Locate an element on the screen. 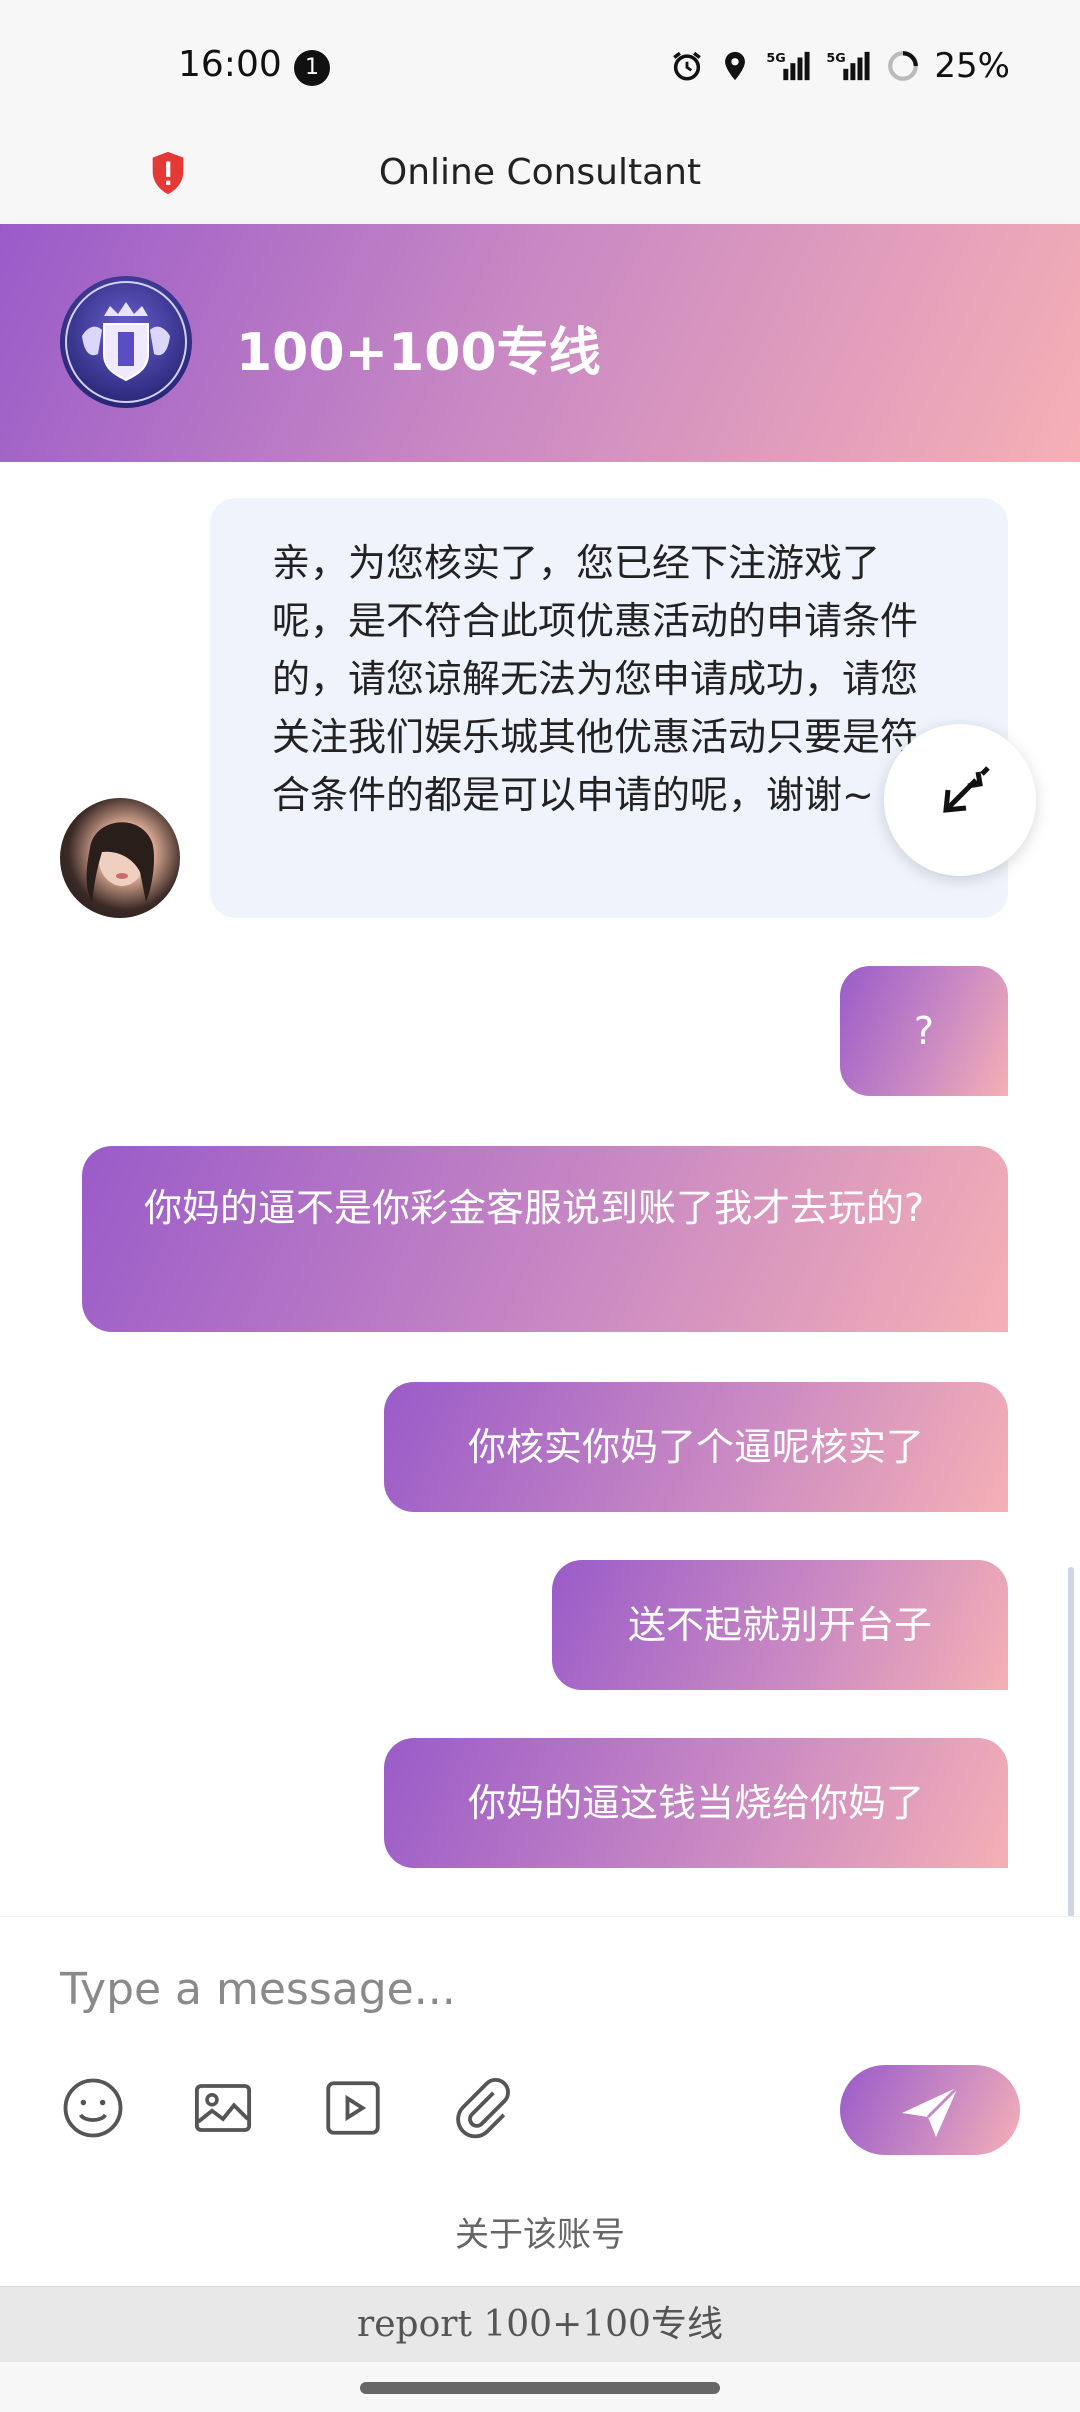 The width and height of the screenshot is (1080, 2412). message-text: 送不起就别开台子 is located at coordinates (779, 1625).